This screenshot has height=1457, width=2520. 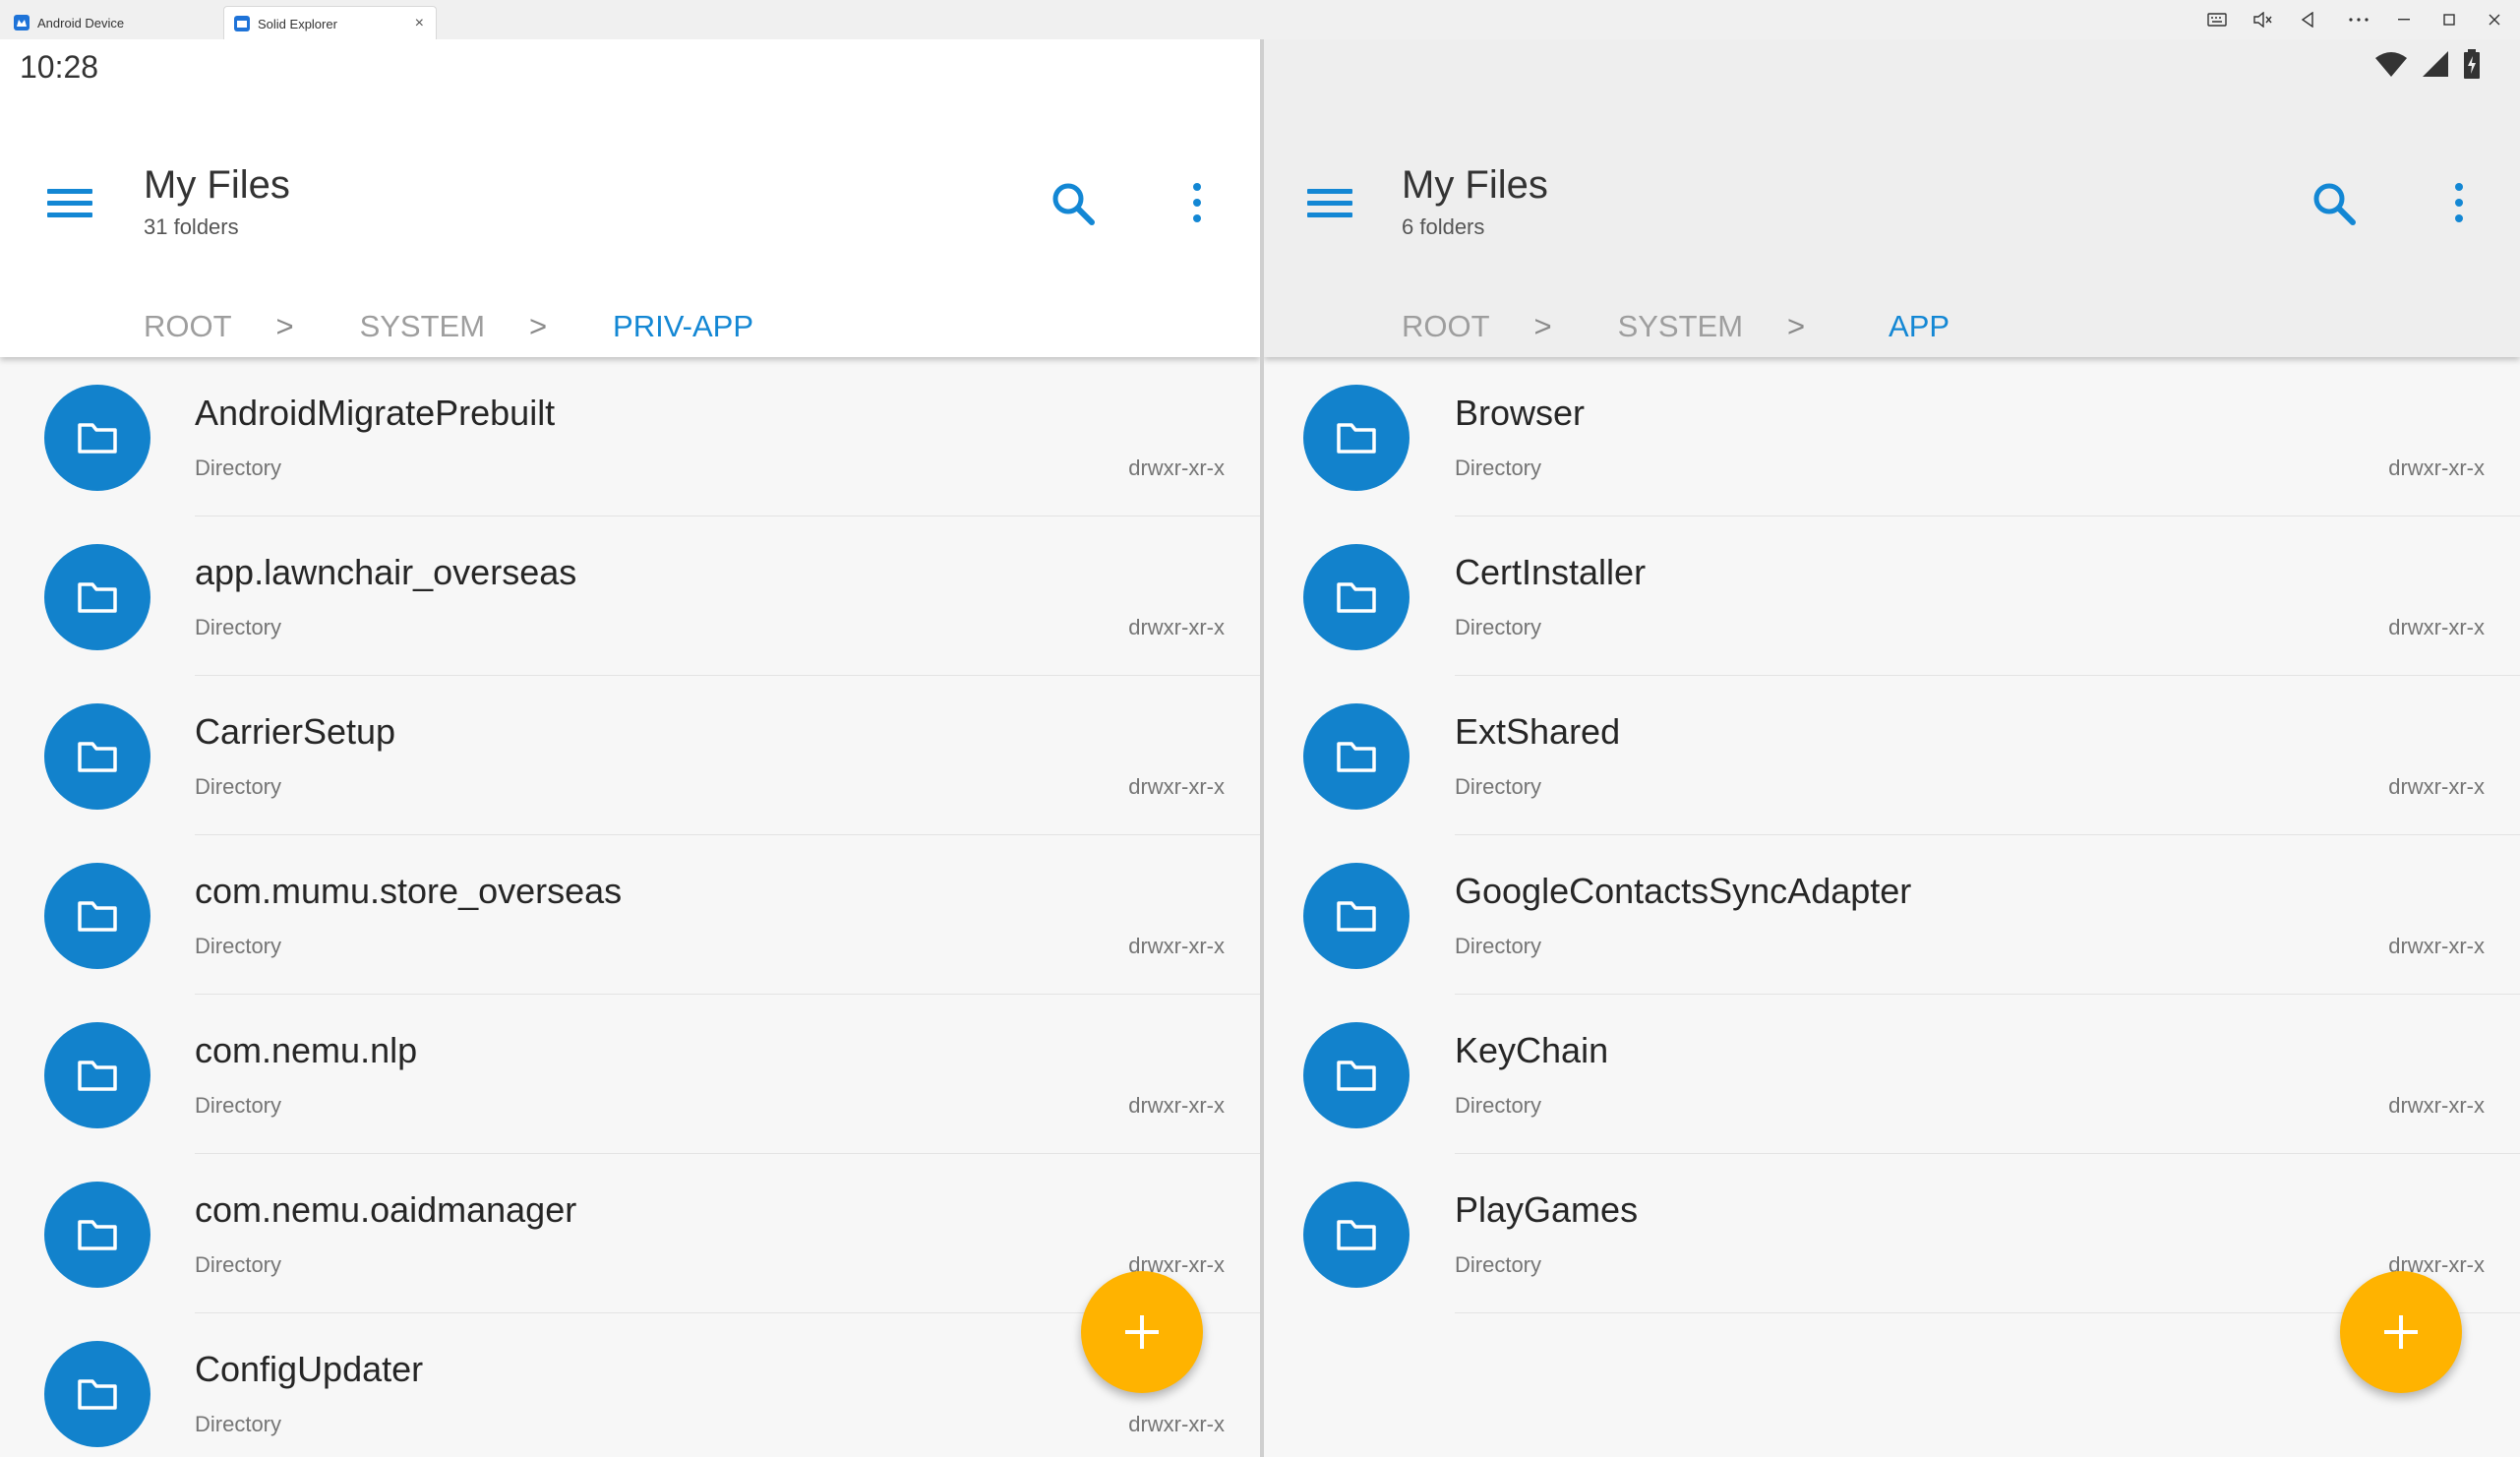 What do you see at coordinates (1532, 1050) in the screenshot?
I see `item-name: KeyChain` at bounding box center [1532, 1050].